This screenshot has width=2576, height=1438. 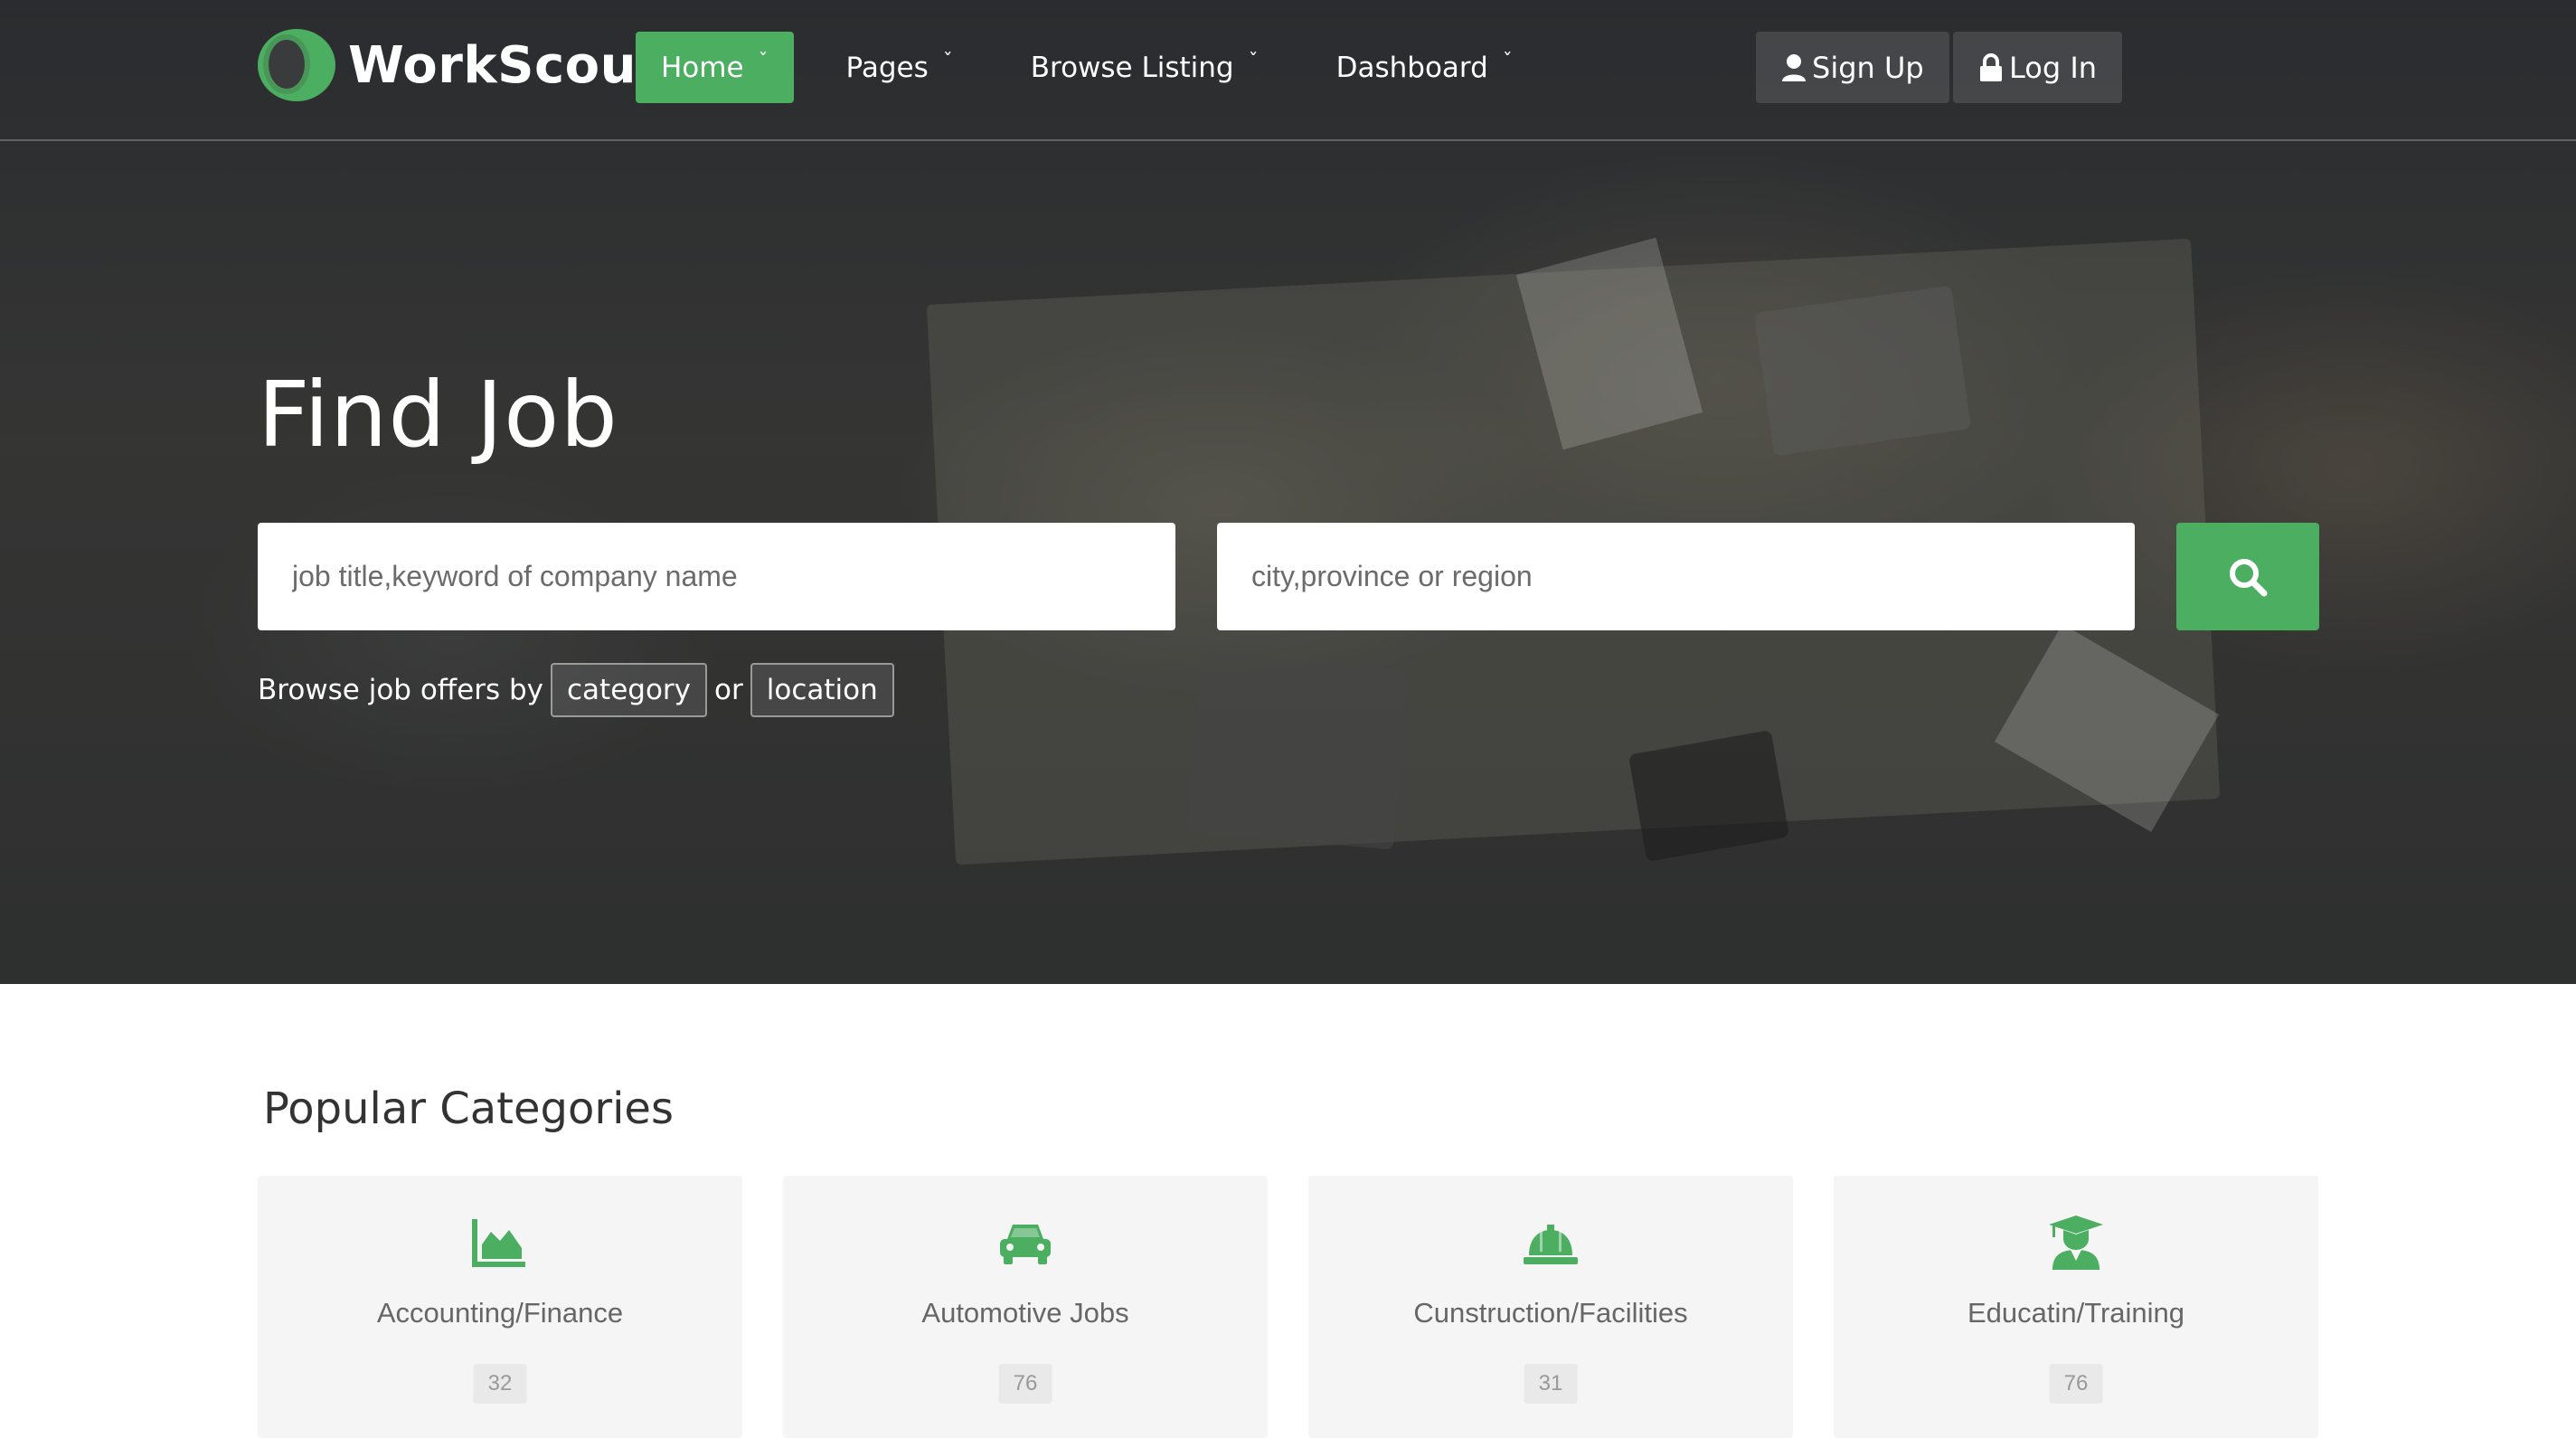 I want to click on nav-item-label: Dashboard, so click(x=1411, y=67).